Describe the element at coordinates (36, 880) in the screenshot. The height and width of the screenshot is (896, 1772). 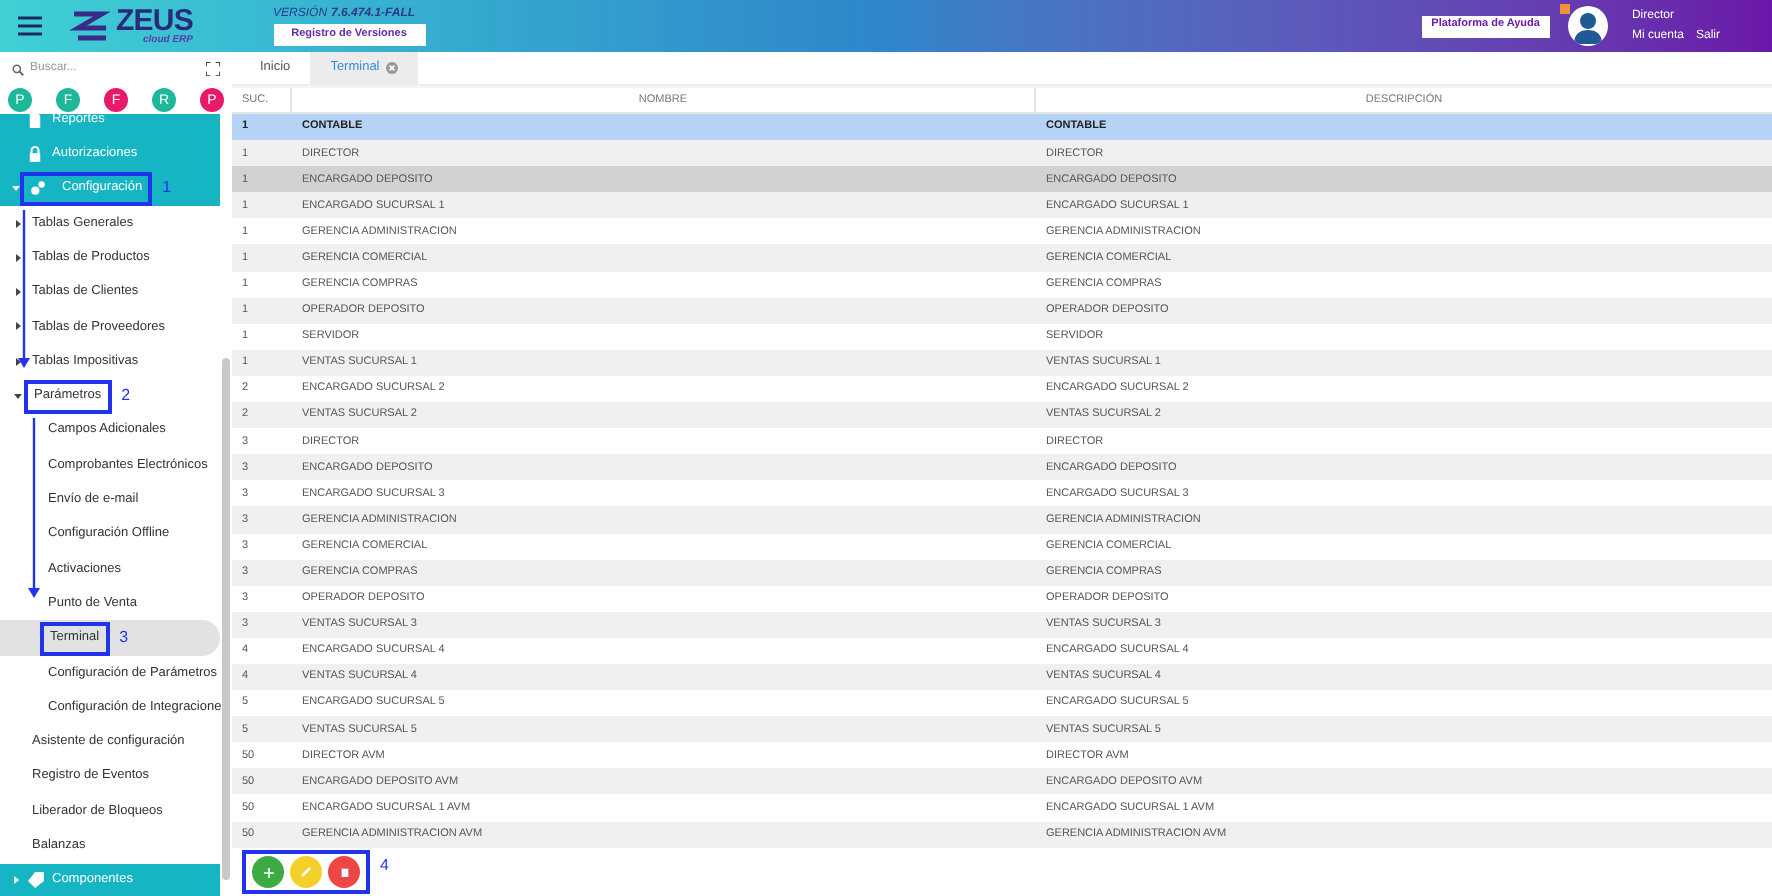
I see `tag-icon` at that location.